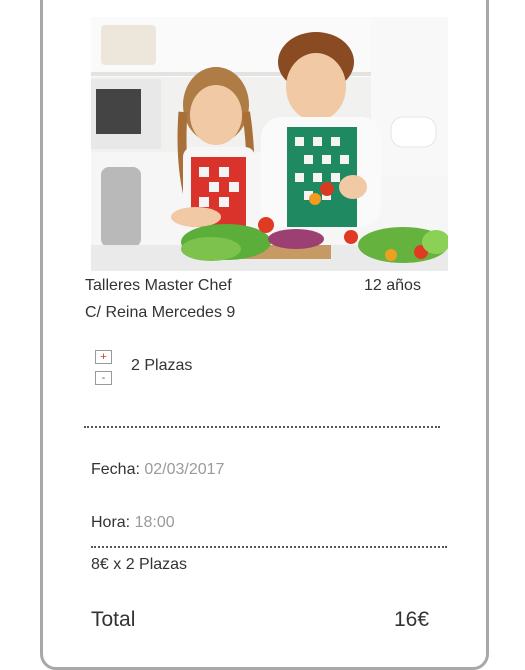 The height and width of the screenshot is (670, 525). I want to click on date-row: Fecha: 02/03/2017, so click(157, 470).